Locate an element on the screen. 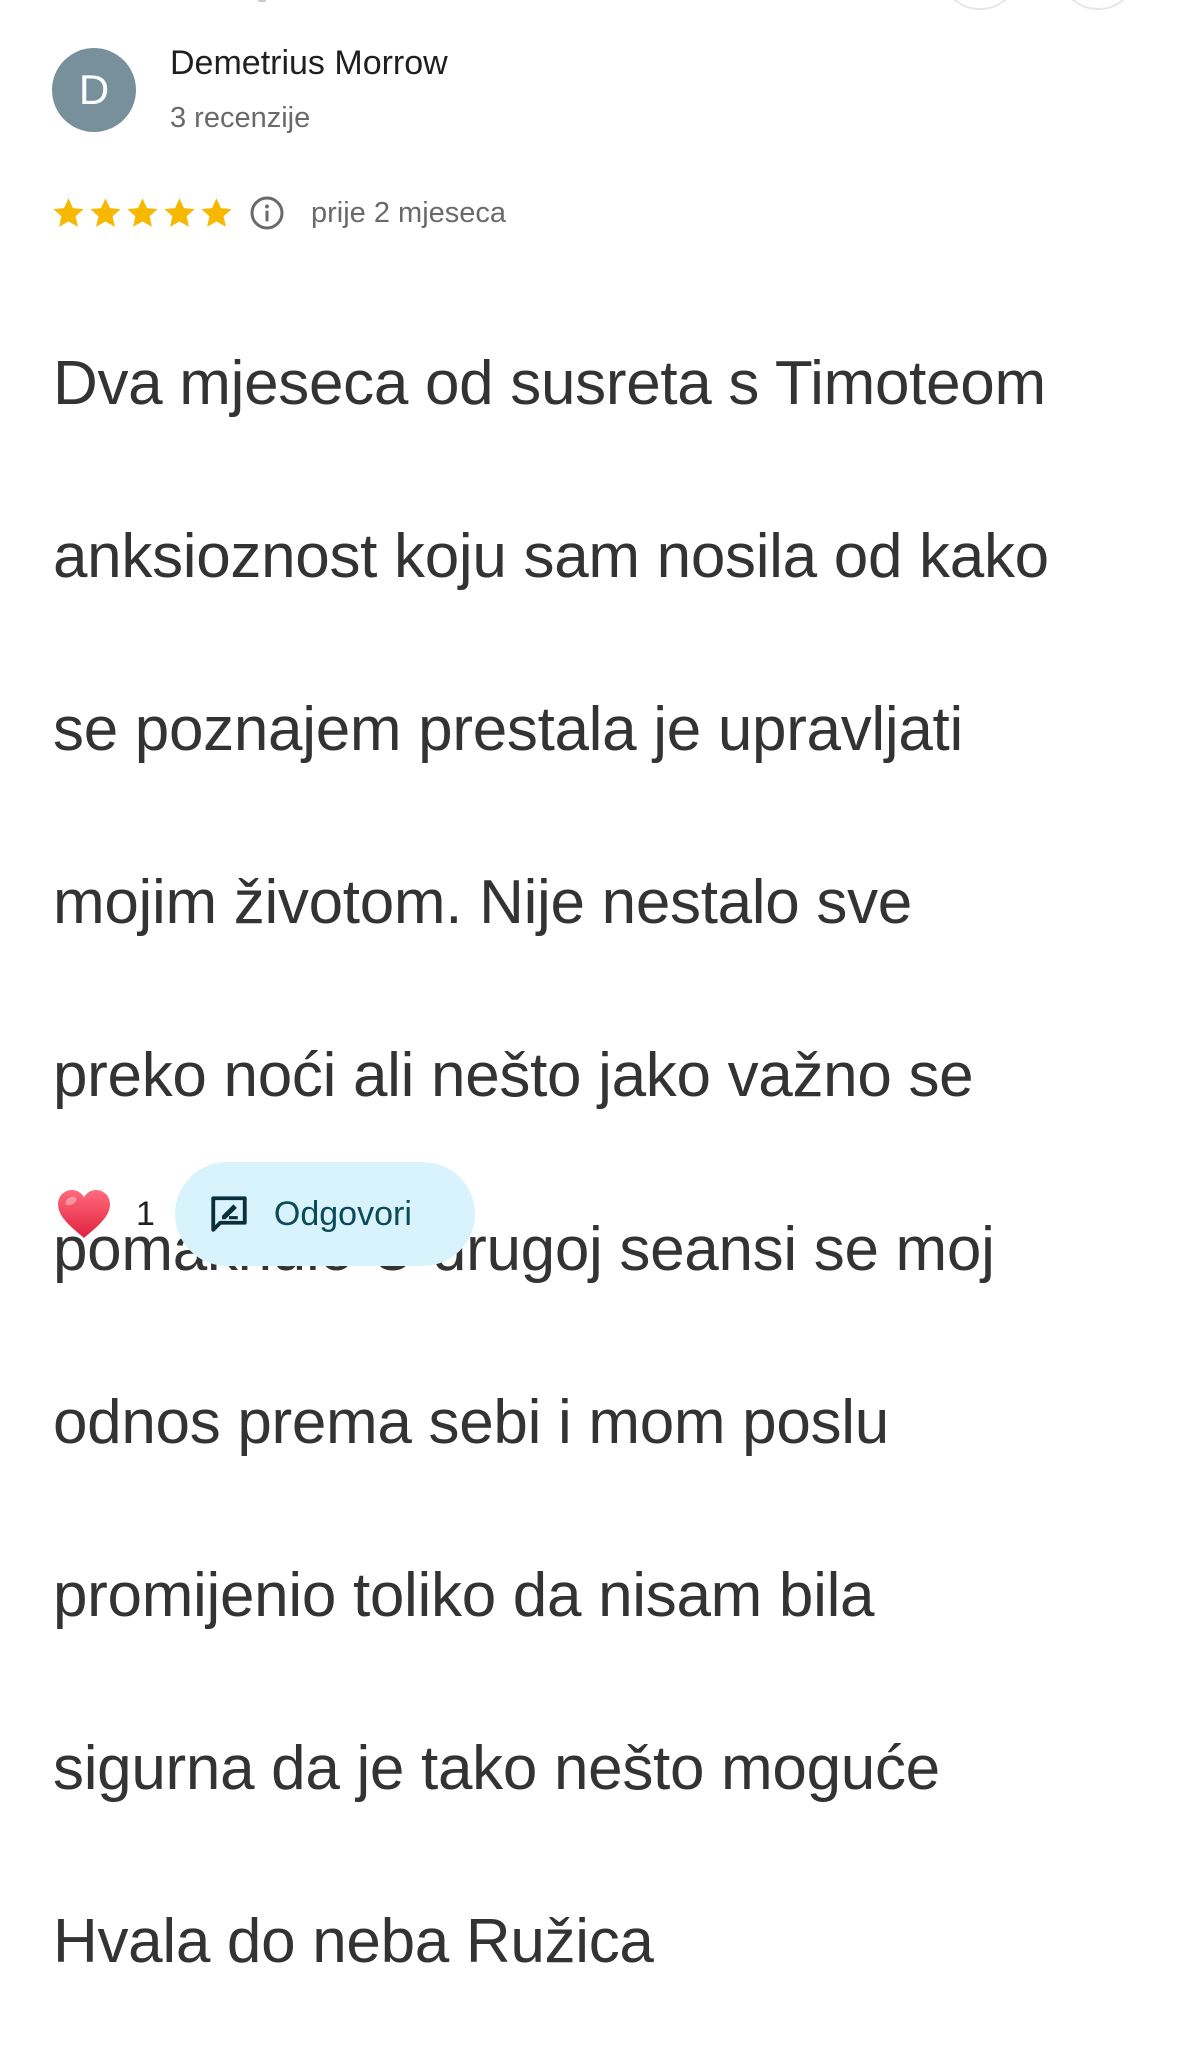 This screenshot has height=2072, width=1184. review-text-line: preko noći ali nešto jako važno se is located at coordinates (513, 1076).